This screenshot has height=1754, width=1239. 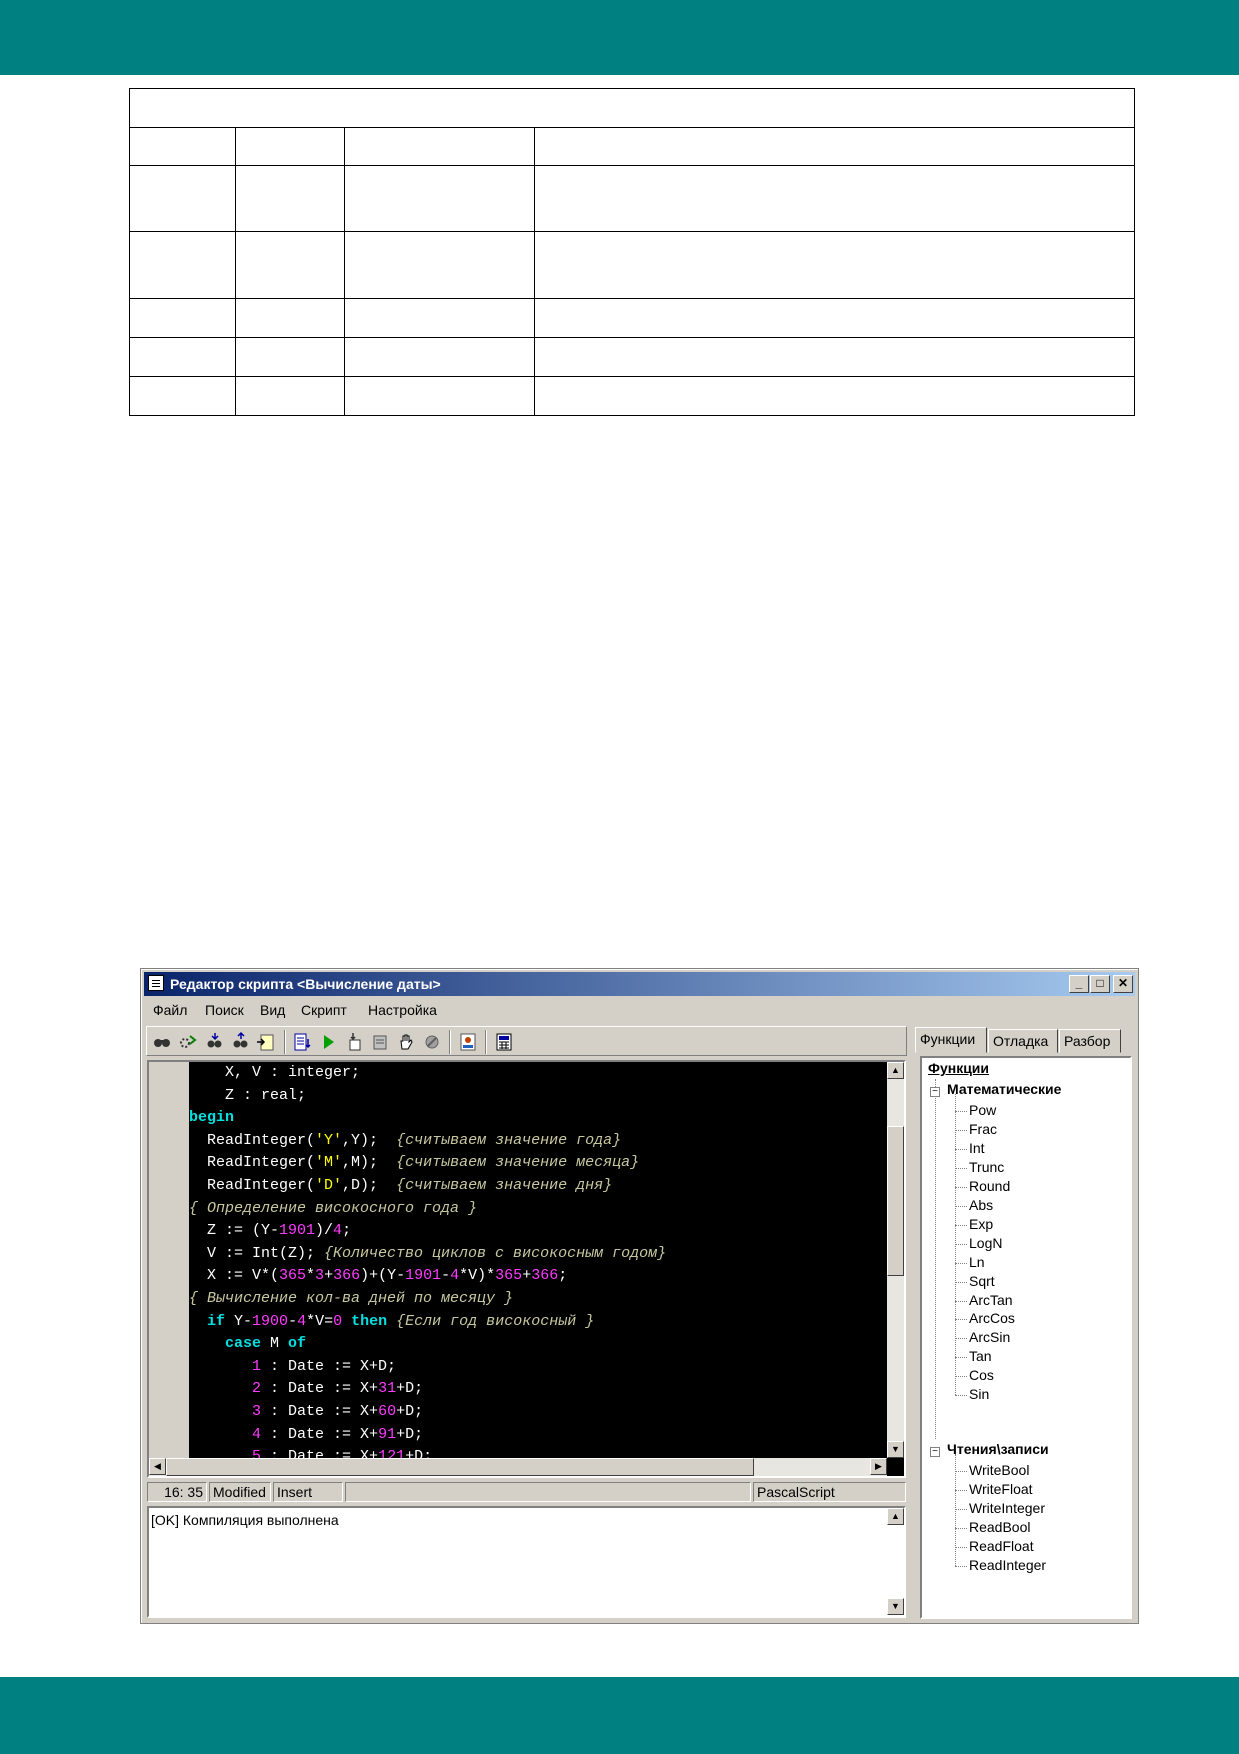 I want to click on breakpoint-icon, so click(x=432, y=1042).